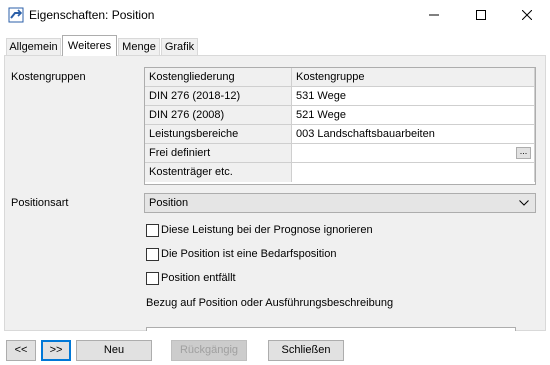  Describe the element at coordinates (331, 329) in the screenshot. I see `bezug-field` at that location.